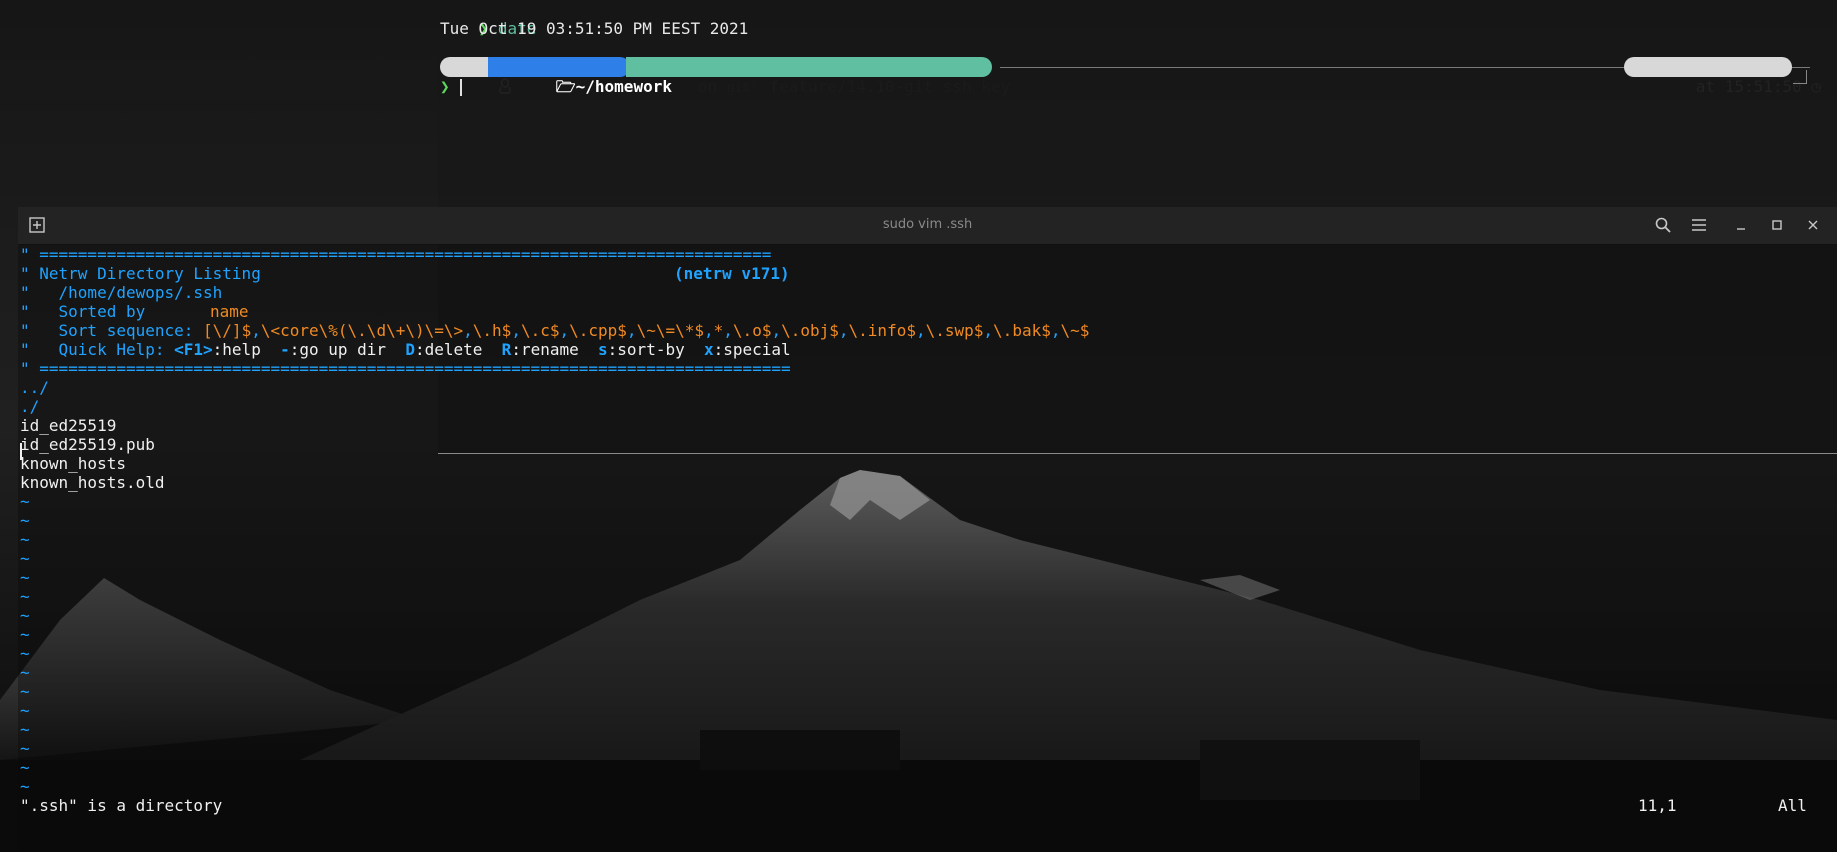  Describe the element at coordinates (670, 330) in the screenshot. I see `sort-pattern: \~\=\*$` at that location.